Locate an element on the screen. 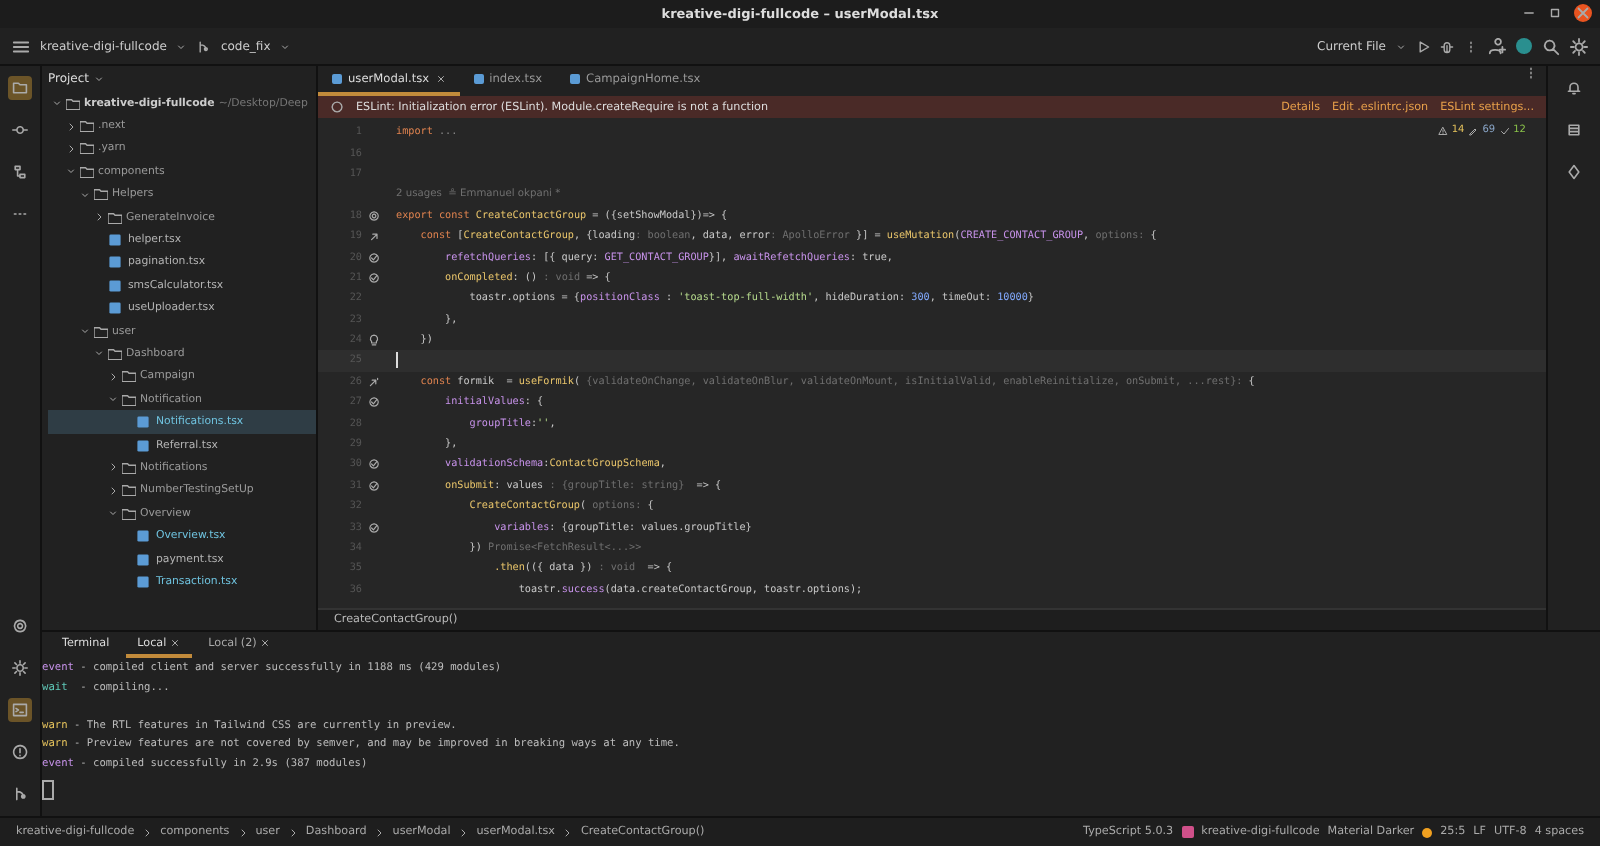 The height and width of the screenshot is (846, 1600). structure-icon is located at coordinates (20, 172).